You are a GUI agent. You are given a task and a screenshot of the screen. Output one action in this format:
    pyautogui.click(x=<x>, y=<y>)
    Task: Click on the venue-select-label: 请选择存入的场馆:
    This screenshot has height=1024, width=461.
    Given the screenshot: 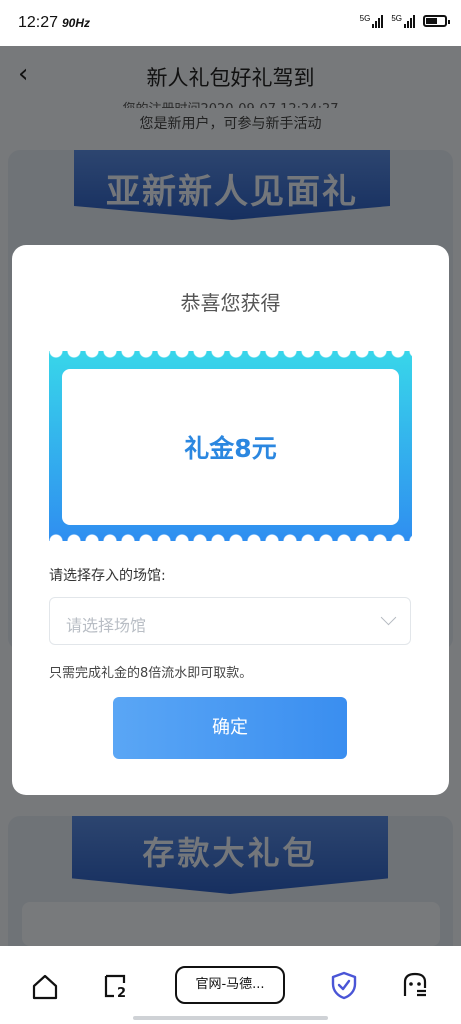 What is the action you would take?
    pyautogui.click(x=107, y=576)
    